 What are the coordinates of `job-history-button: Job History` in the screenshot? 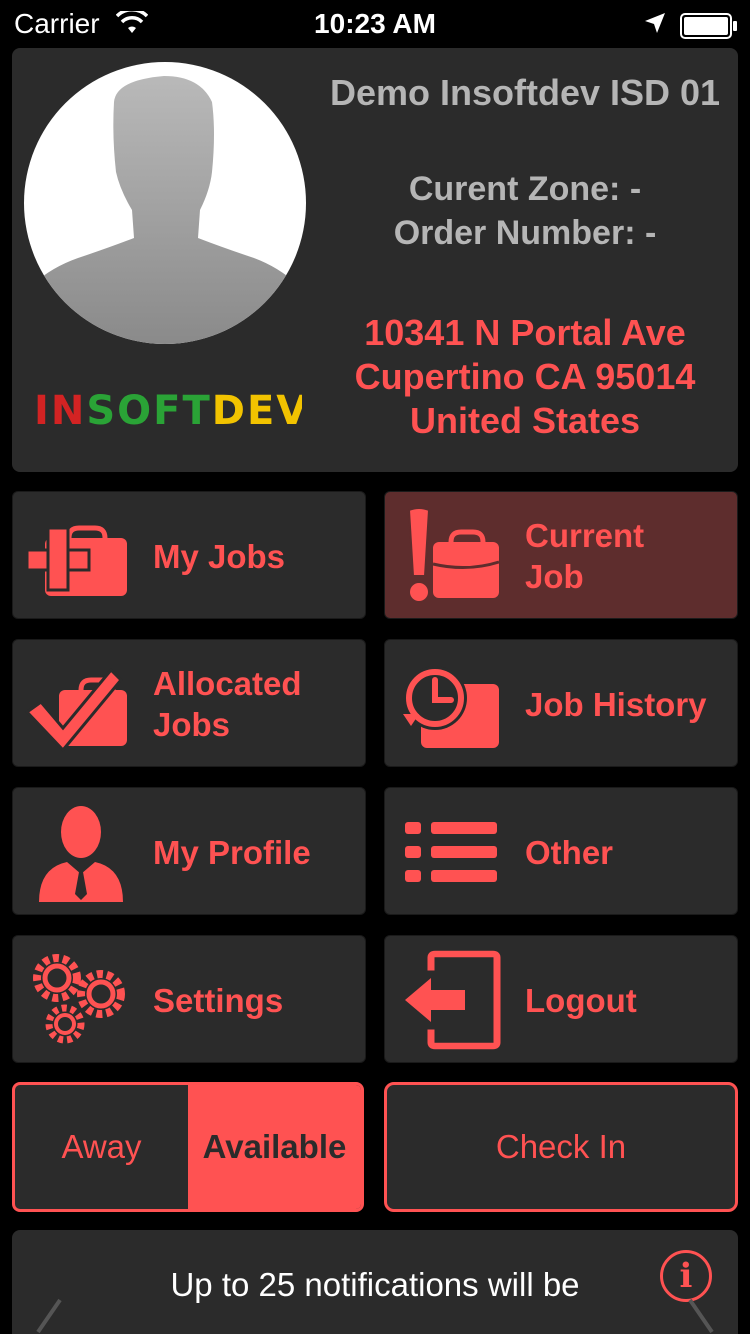 It's located at (561, 703).